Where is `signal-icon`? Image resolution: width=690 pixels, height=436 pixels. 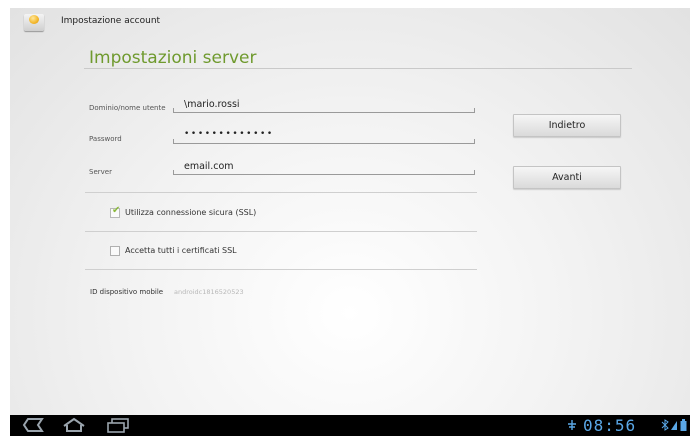
signal-icon is located at coordinates (674, 425).